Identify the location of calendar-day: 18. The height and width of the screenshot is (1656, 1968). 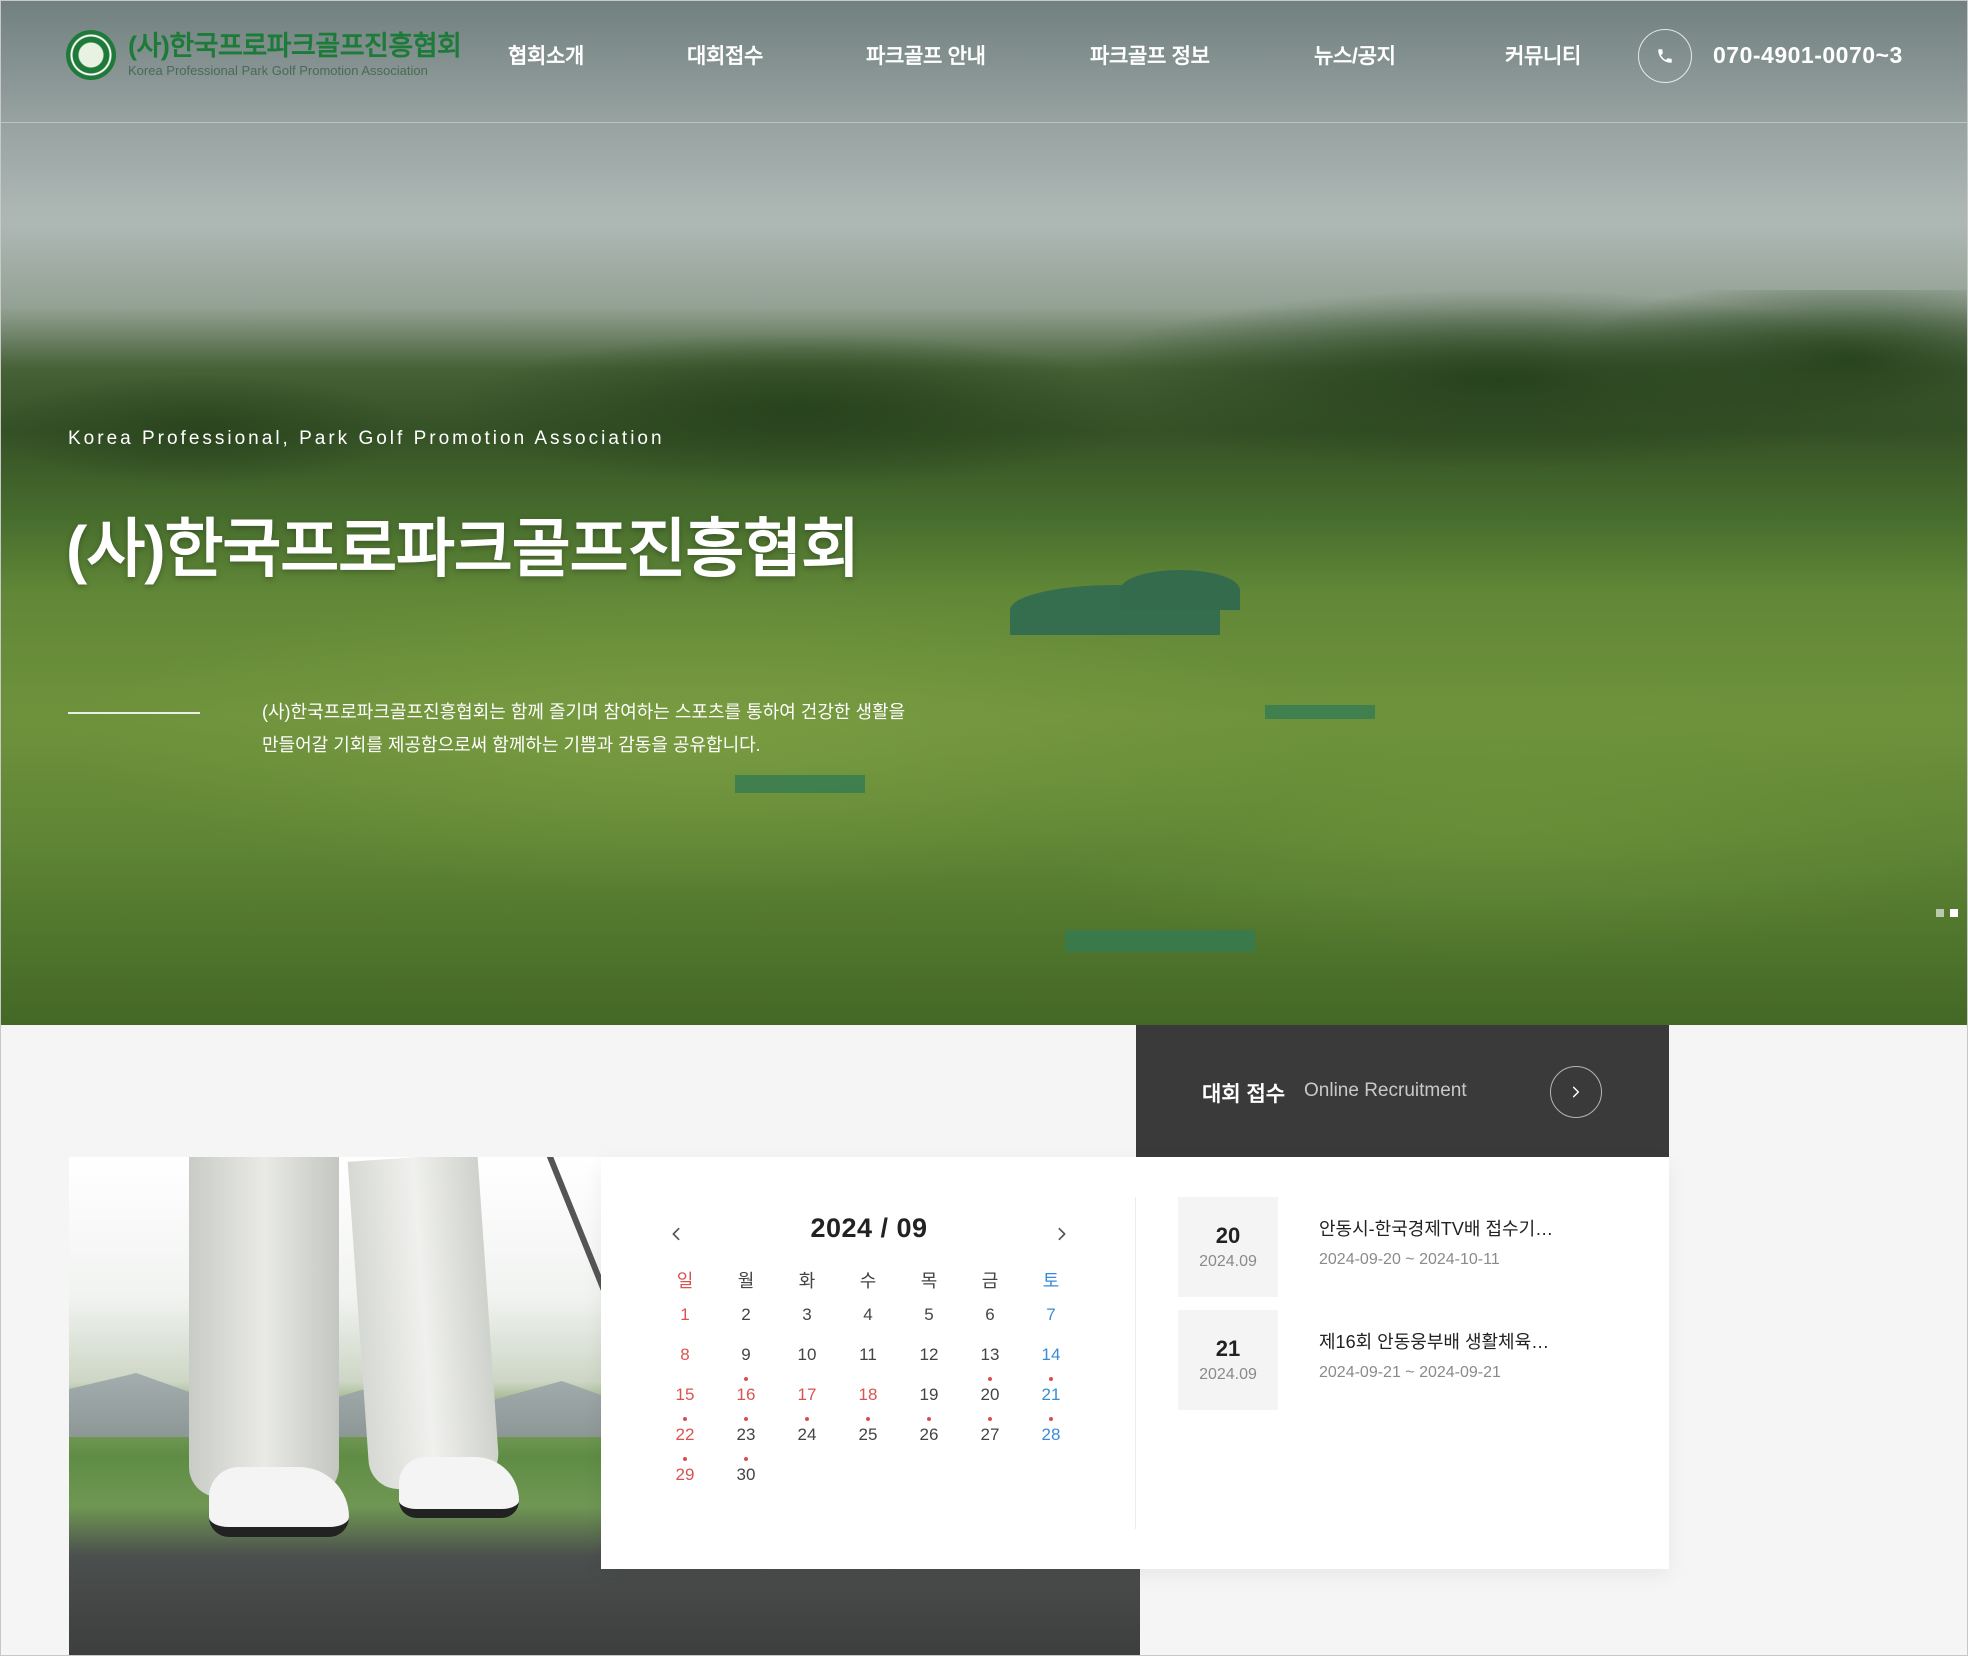
(868, 1395).